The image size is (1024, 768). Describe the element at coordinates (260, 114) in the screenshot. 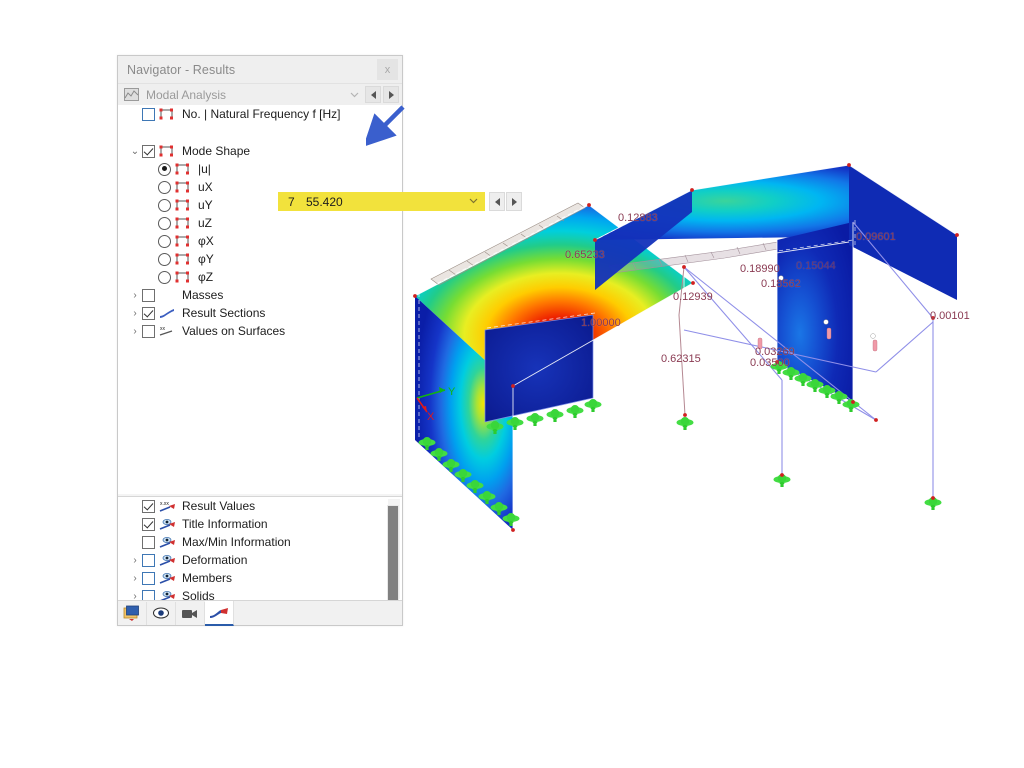

I see `tree-row-natural-frequency: No. | Natural Frequency f [Hz]` at that location.